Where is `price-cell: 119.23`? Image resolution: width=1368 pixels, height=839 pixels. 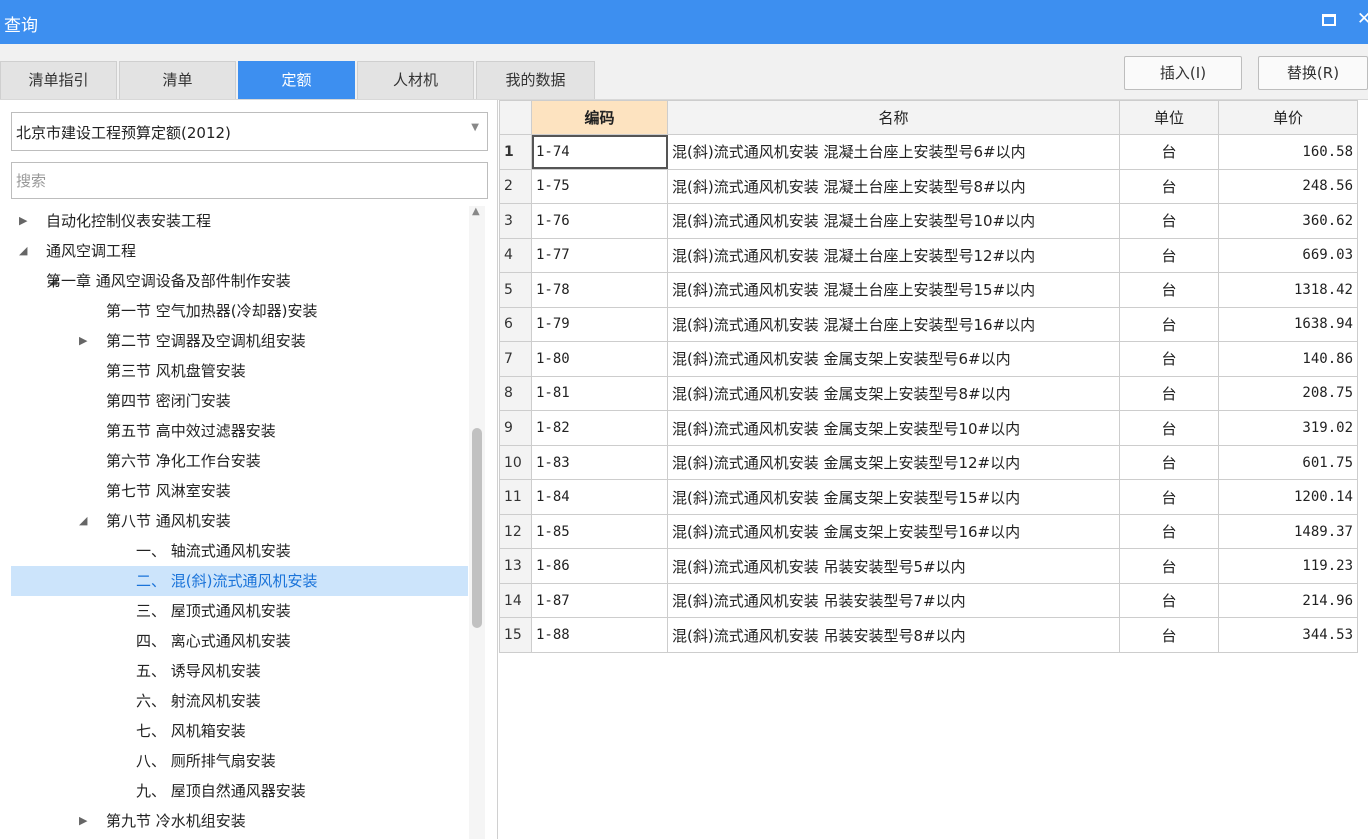 price-cell: 119.23 is located at coordinates (1288, 566).